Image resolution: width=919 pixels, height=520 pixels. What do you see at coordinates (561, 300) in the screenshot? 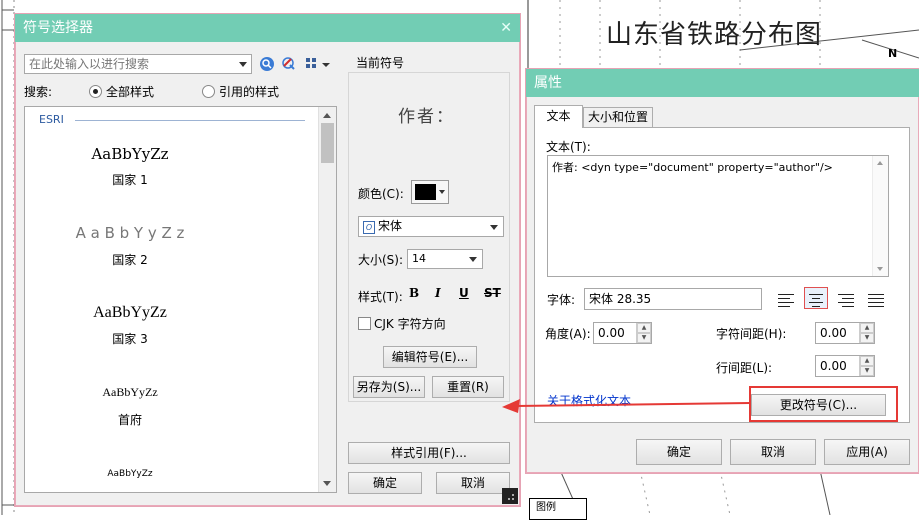
I see `font-label: 字体:` at bounding box center [561, 300].